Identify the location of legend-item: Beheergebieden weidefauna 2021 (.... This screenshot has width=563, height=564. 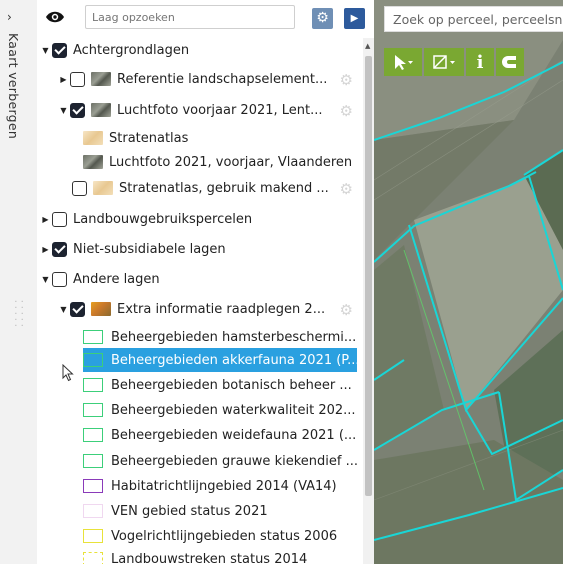
(222, 435).